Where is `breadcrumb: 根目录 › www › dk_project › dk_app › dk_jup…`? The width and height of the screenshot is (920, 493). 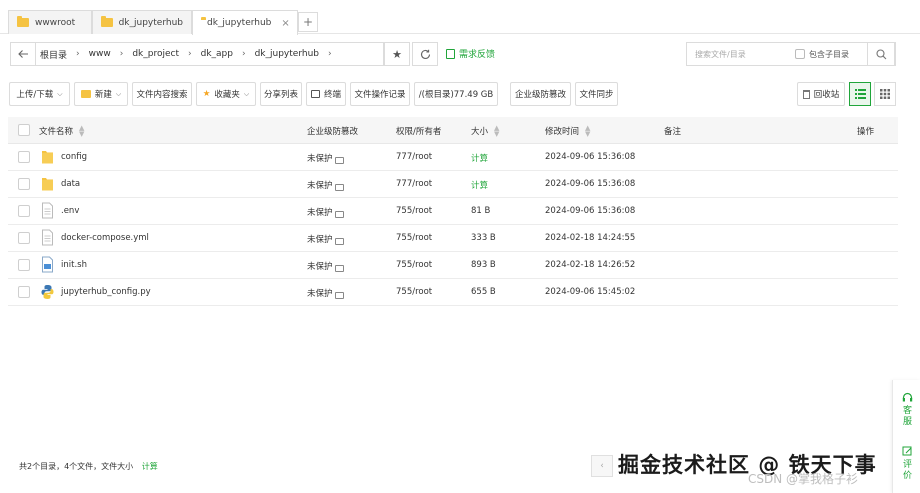 breadcrumb: 根目录 › www › dk_project › dk_app › dk_jup… is located at coordinates (209, 54).